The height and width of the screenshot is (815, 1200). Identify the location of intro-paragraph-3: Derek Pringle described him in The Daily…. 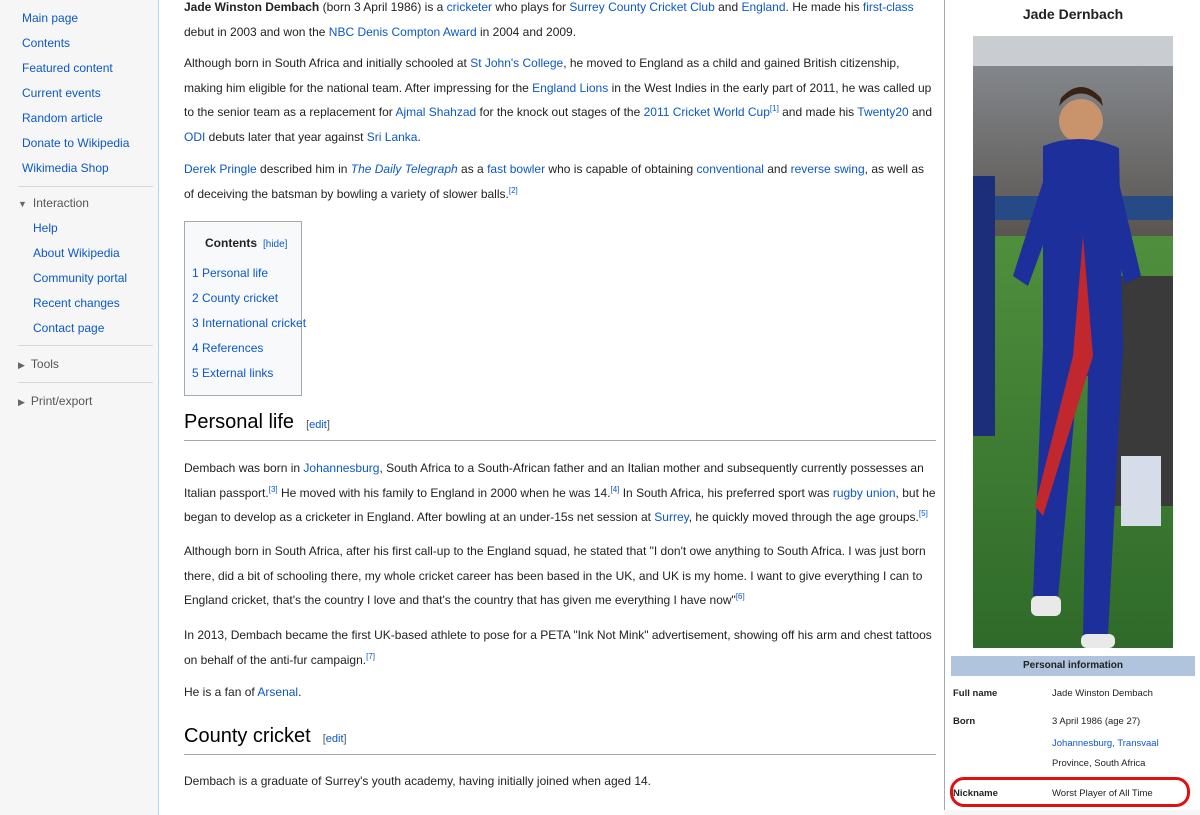
(560, 181).